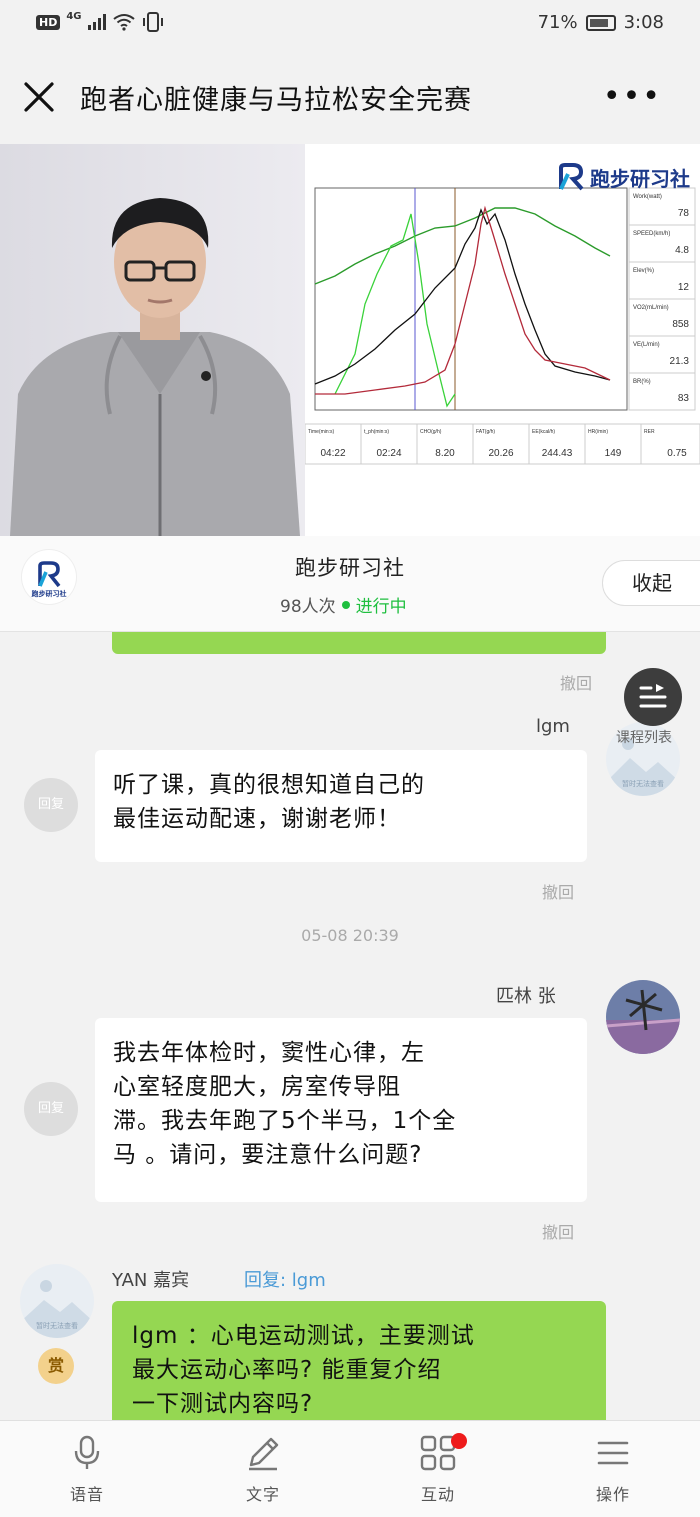 The height and width of the screenshot is (1517, 700). I want to click on chat-text-line: lgm ：心电运动测试，主要测试, so click(303, 1336).